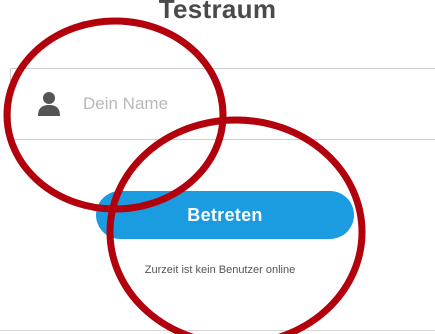 This screenshot has height=334, width=435. Describe the element at coordinates (233, 104) in the screenshot. I see `name-input` at that location.